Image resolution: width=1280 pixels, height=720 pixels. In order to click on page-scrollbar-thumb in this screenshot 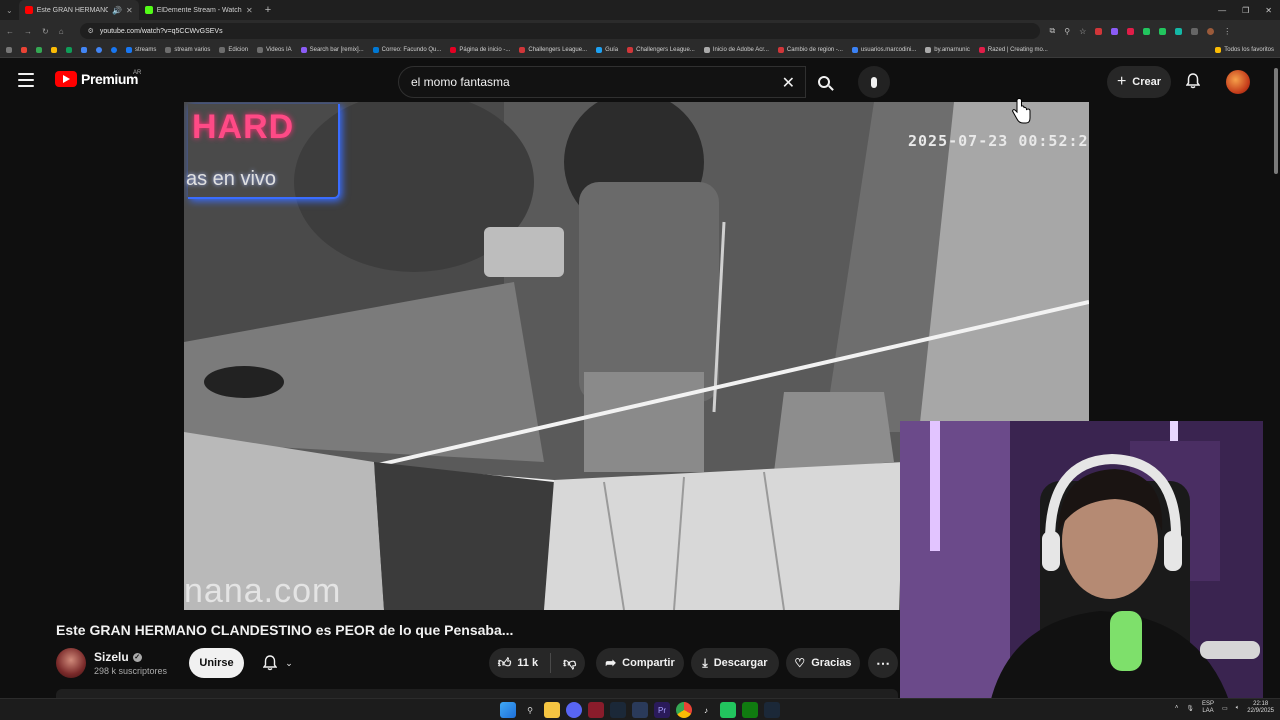, I will do `click(1276, 121)`.